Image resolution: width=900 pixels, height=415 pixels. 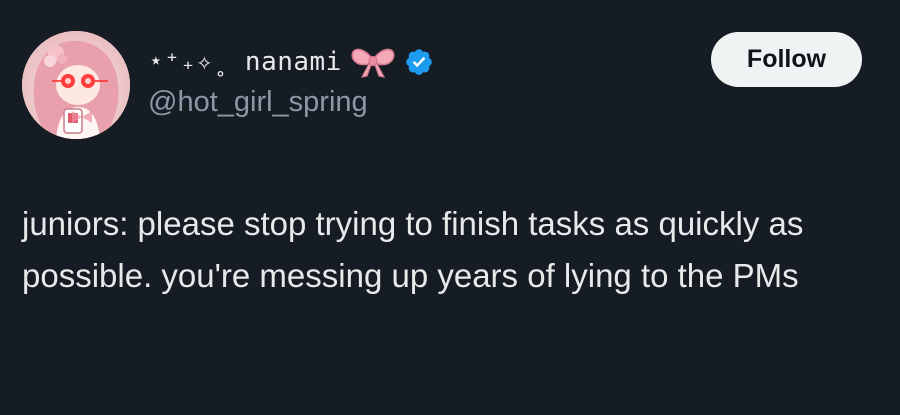 I want to click on avatar-image, so click(x=76, y=85).